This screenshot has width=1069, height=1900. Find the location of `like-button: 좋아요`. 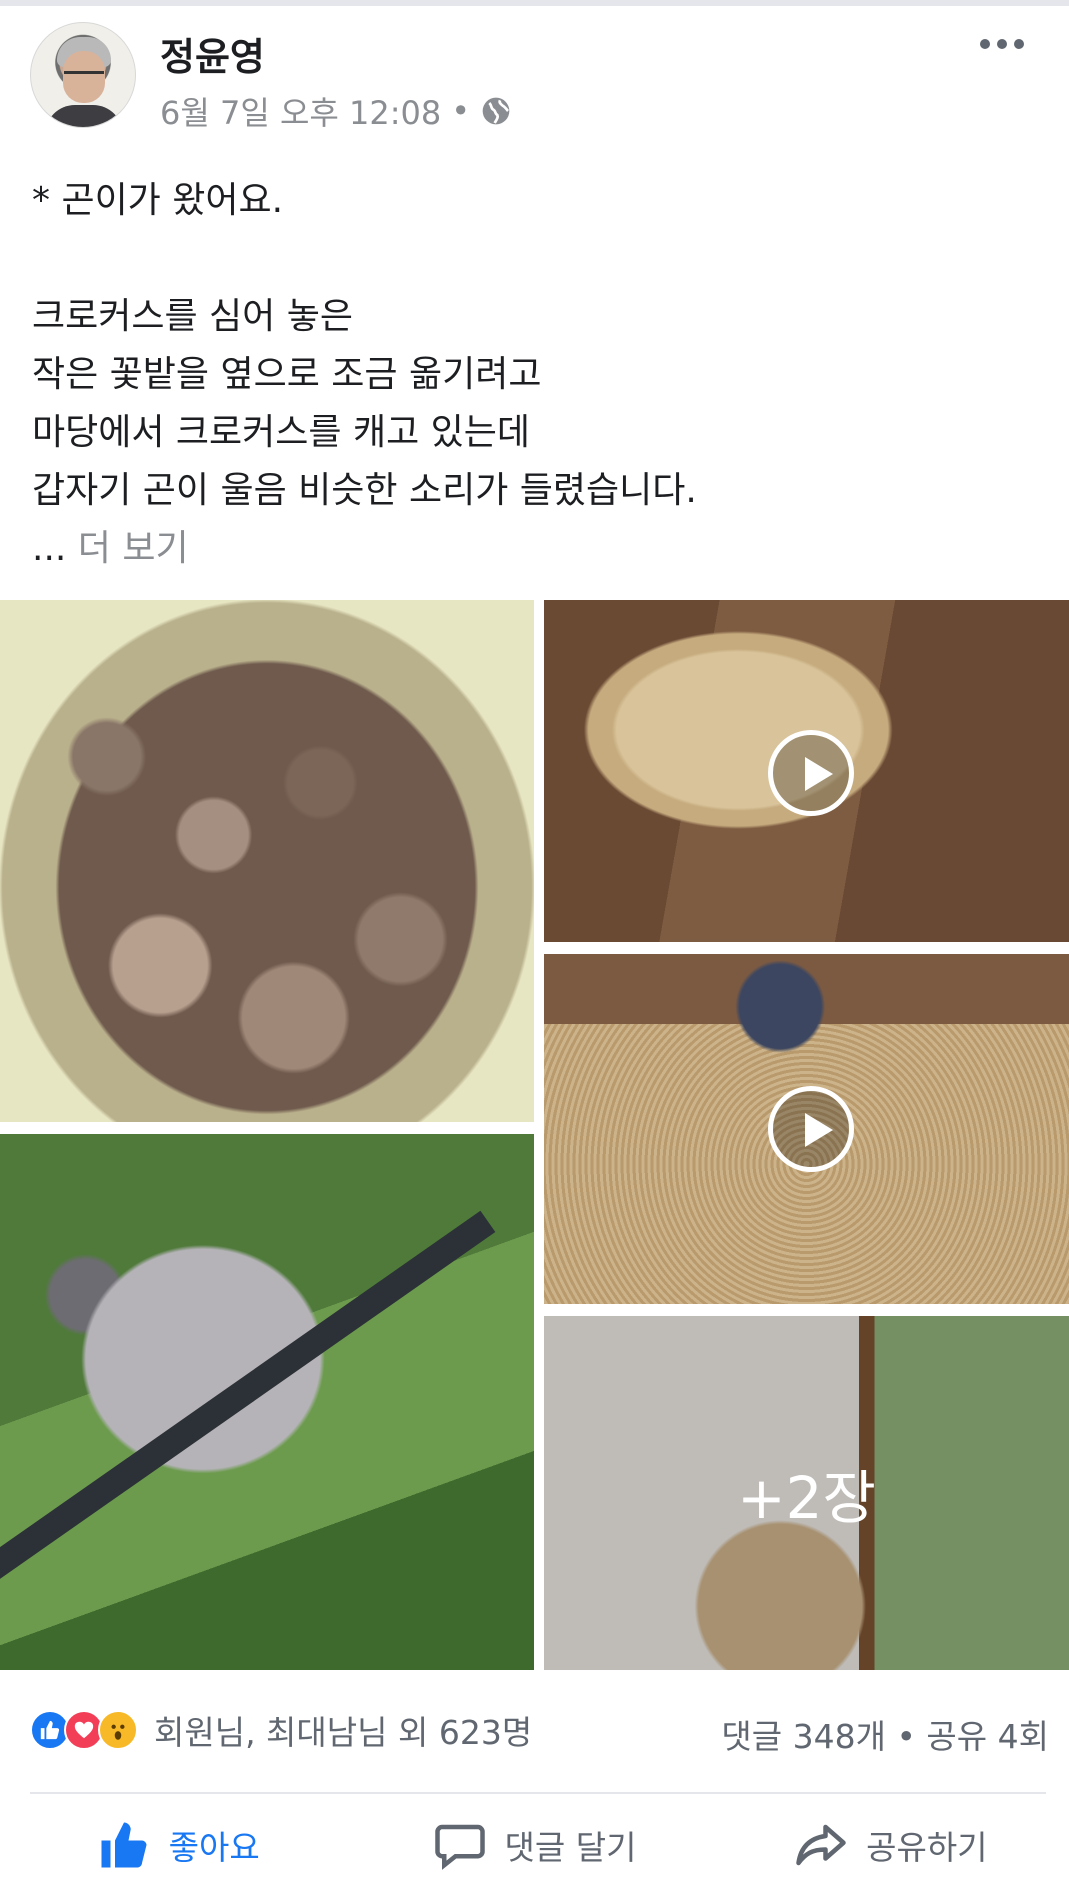

like-button: 좋아요 is located at coordinates (178, 1845).